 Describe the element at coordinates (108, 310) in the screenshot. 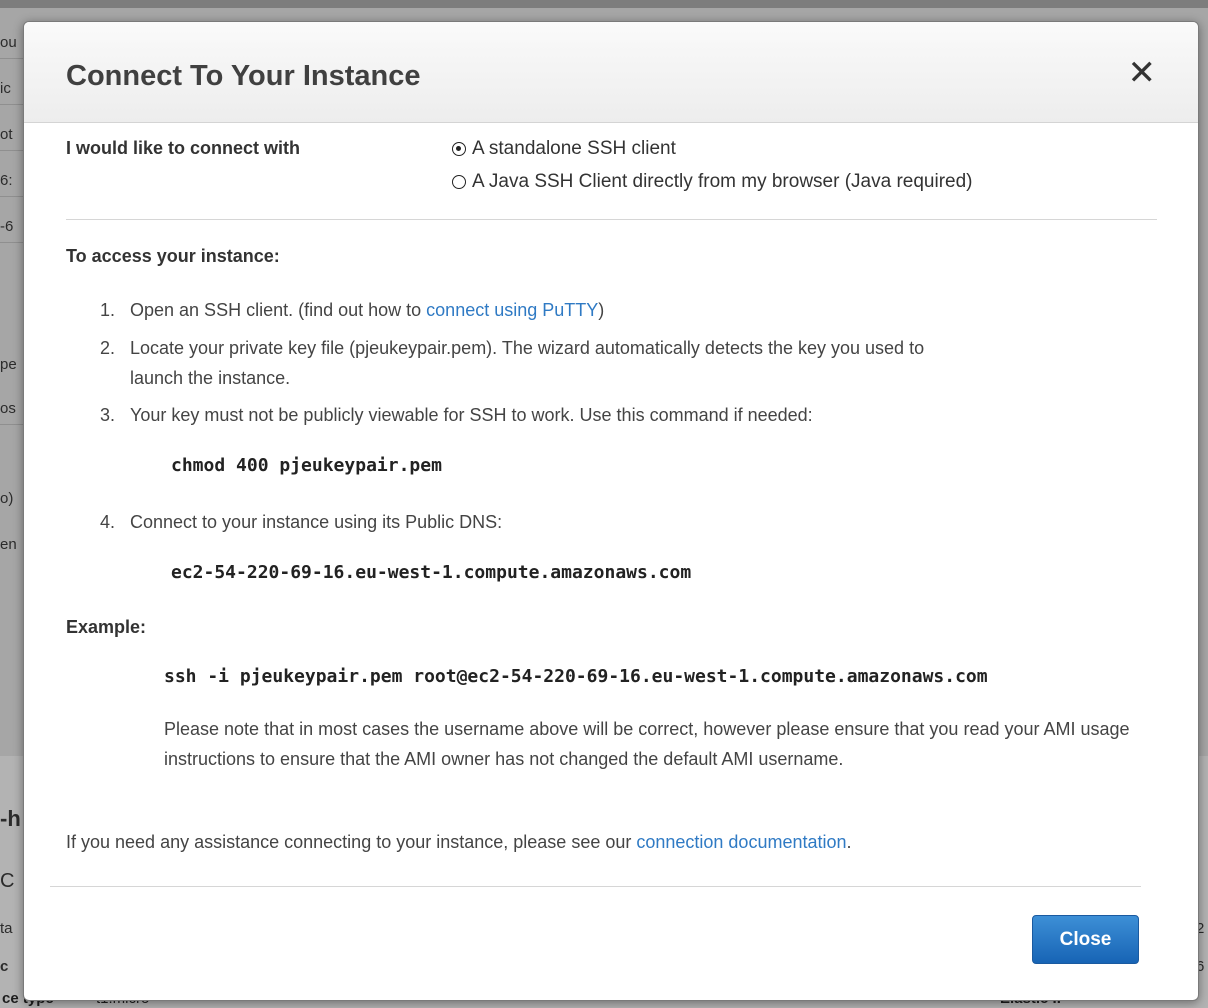

I see `step-number: 1.` at that location.